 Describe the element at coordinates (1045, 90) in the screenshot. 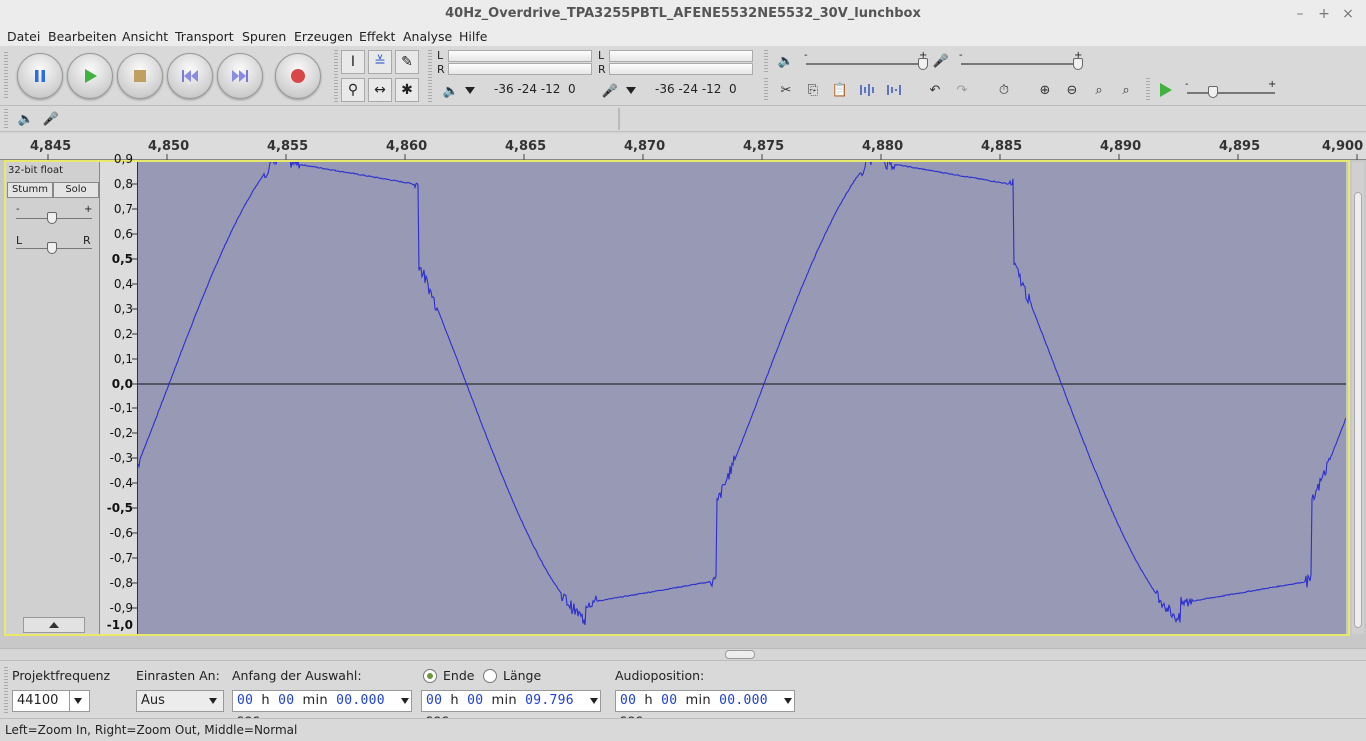

I see `zoom-in-icon: ⊕` at that location.